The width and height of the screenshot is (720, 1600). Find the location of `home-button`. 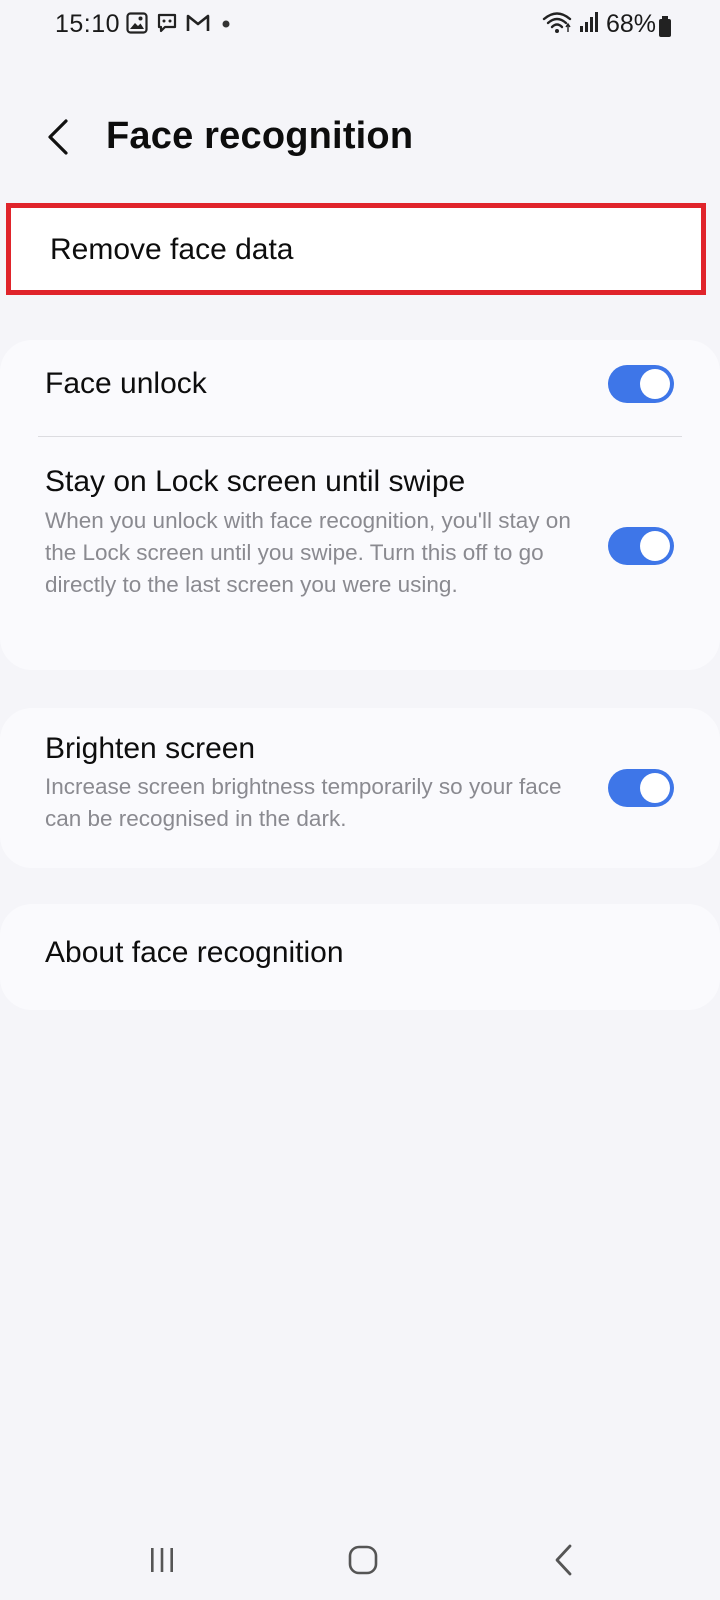

home-button is located at coordinates (363, 1560).